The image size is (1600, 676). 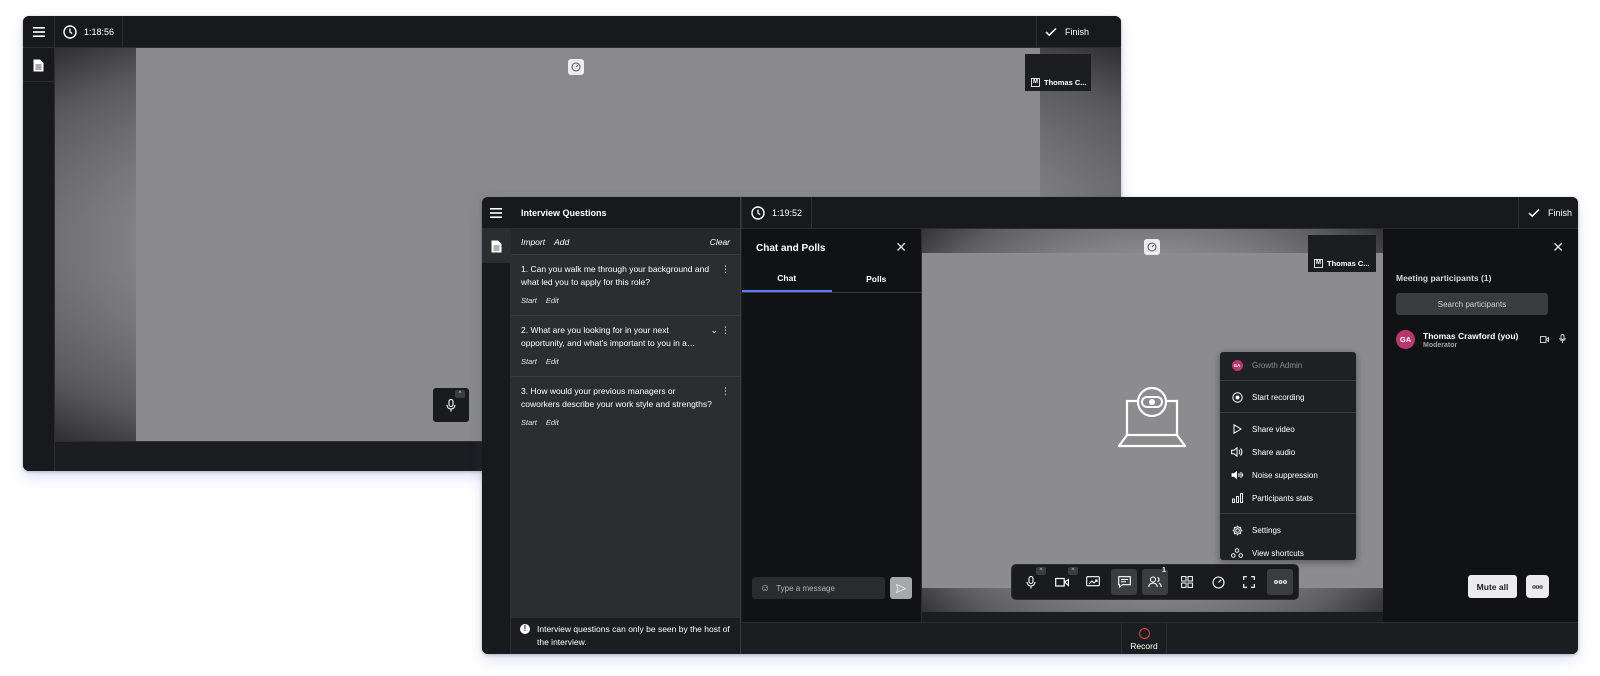 I want to click on tile-view-button, so click(x=1187, y=582).